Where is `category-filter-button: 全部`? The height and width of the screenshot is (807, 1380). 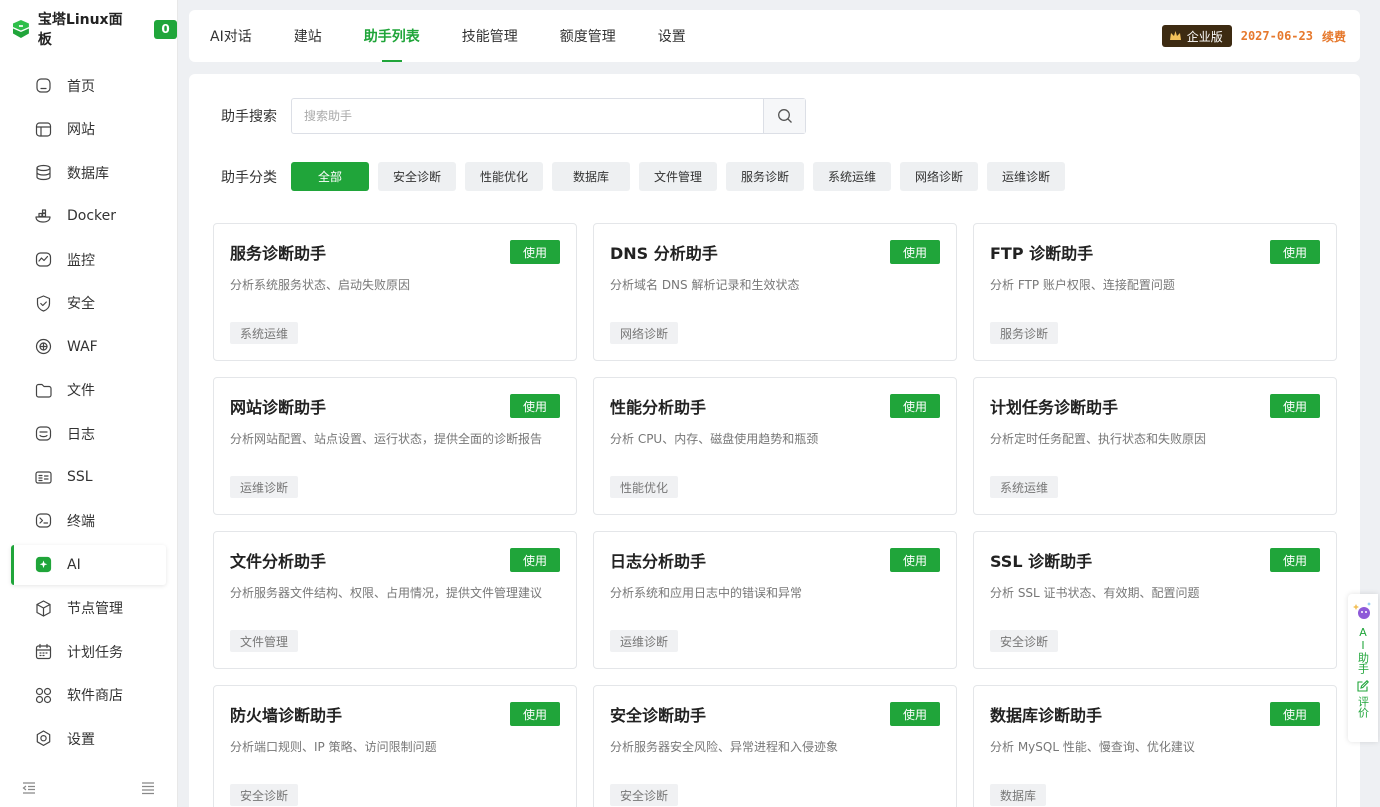
category-filter-button: 全部 is located at coordinates (330, 176).